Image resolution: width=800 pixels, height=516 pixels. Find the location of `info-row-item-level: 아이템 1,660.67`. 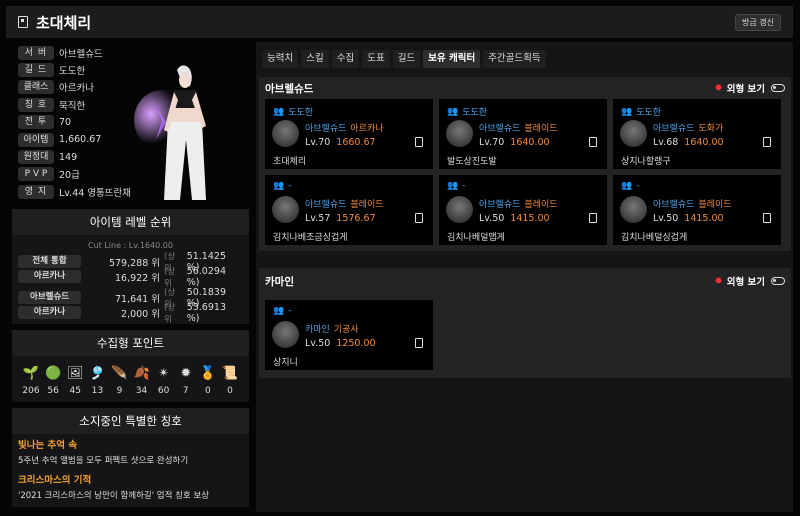

info-row-item-level: 아이템 1,660.67 is located at coordinates (74, 139).